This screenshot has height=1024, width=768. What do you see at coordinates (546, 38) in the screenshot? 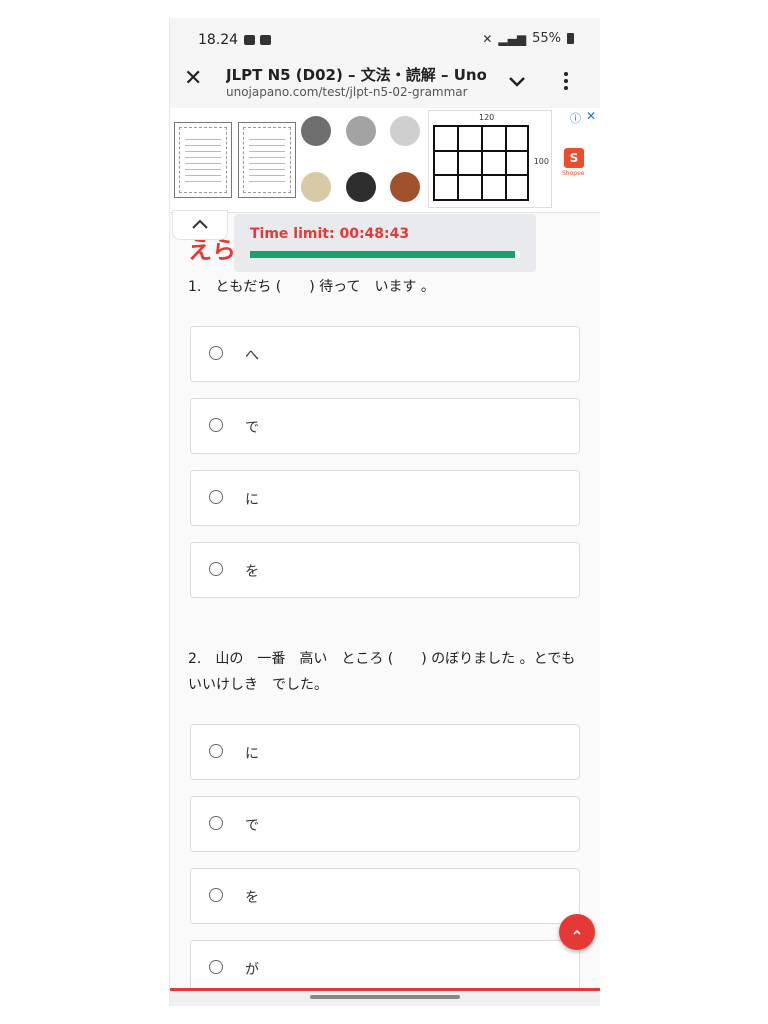
I see `battery-percent: 55%` at bounding box center [546, 38].